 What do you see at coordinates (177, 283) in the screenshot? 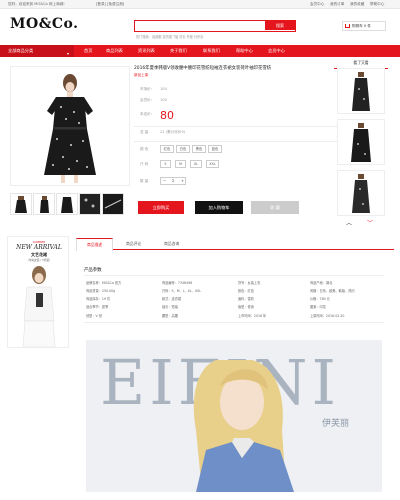
I see `param-cell: 商品编号：7346498` at bounding box center [177, 283].